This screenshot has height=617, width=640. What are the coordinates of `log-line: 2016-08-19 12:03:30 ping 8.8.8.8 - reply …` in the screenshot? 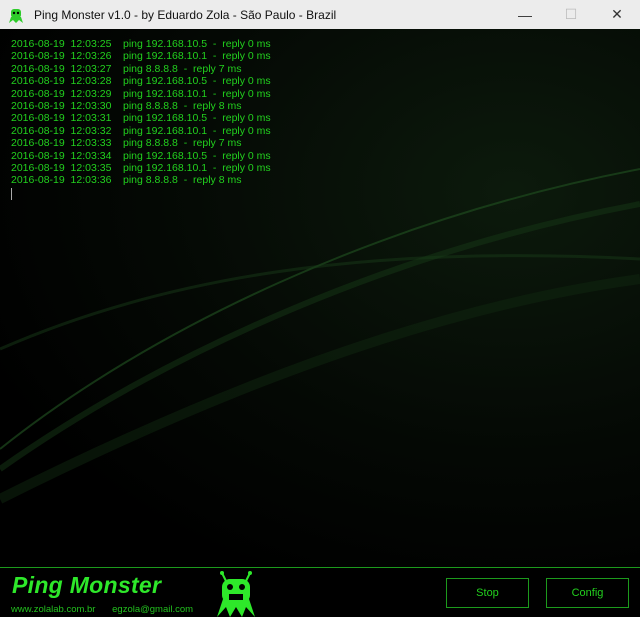 It's located at (141, 106).